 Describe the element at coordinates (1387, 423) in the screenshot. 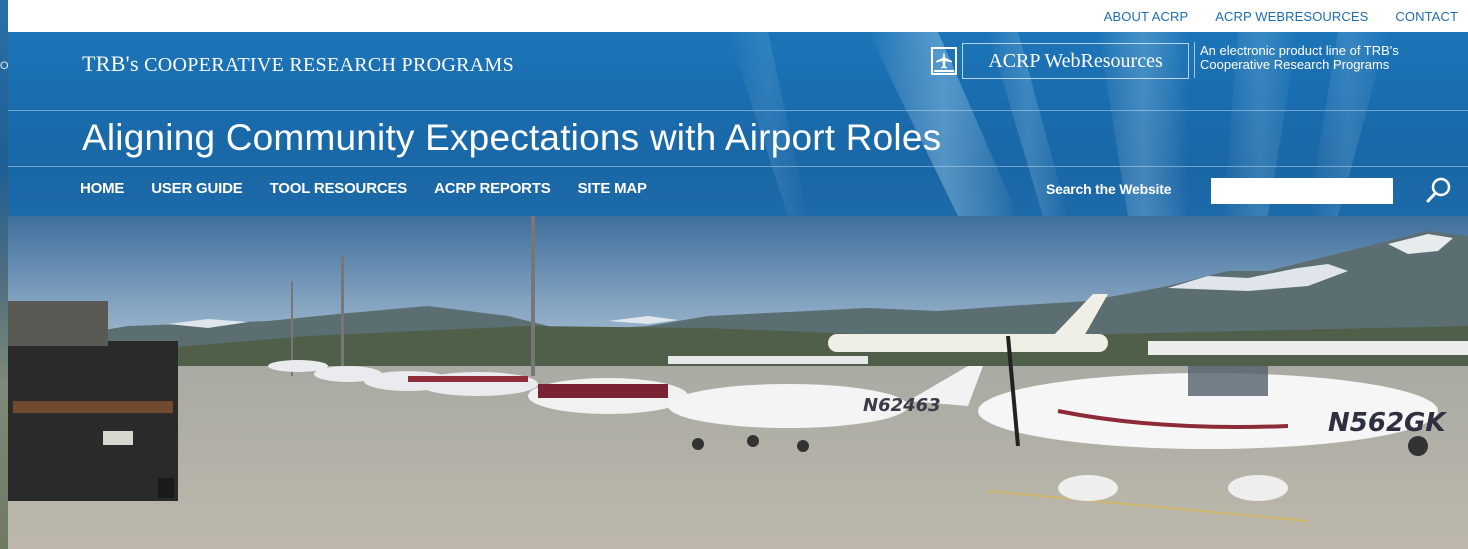

I see `tail-number-n562gk: N562GK` at that location.